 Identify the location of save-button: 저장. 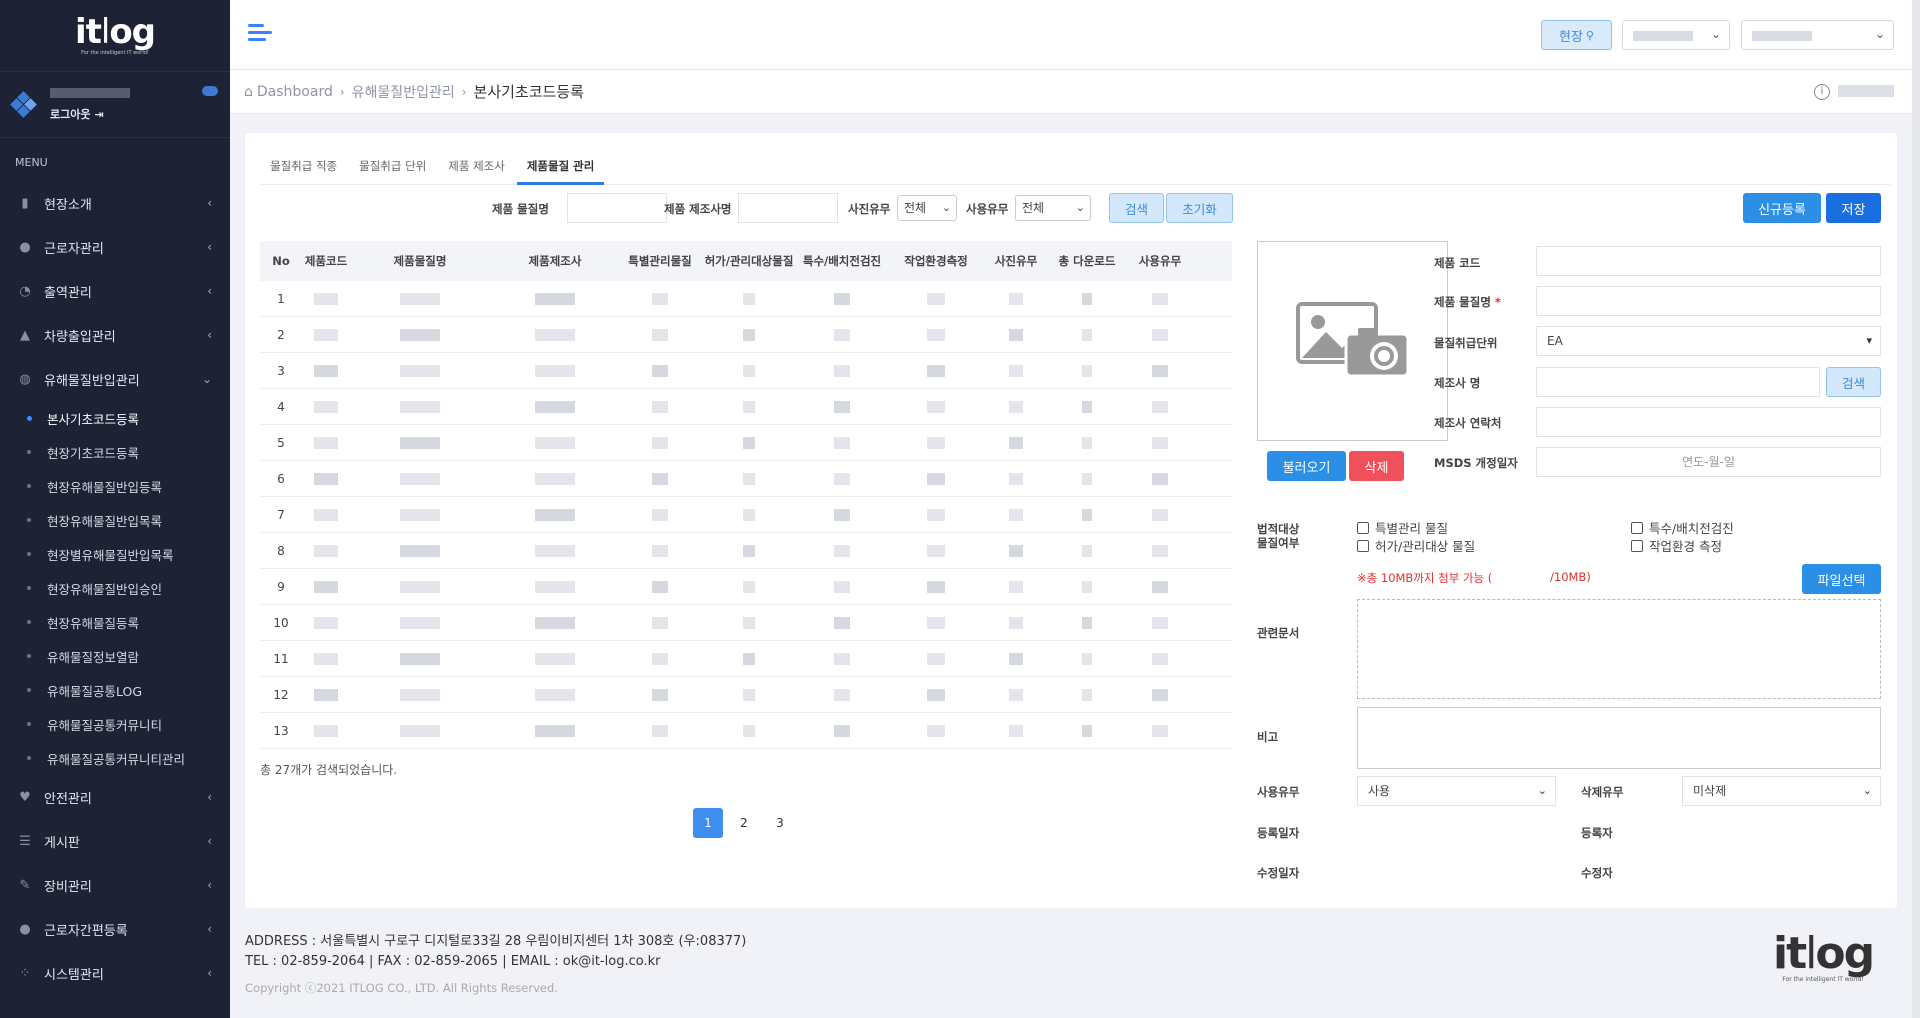
(1853, 208).